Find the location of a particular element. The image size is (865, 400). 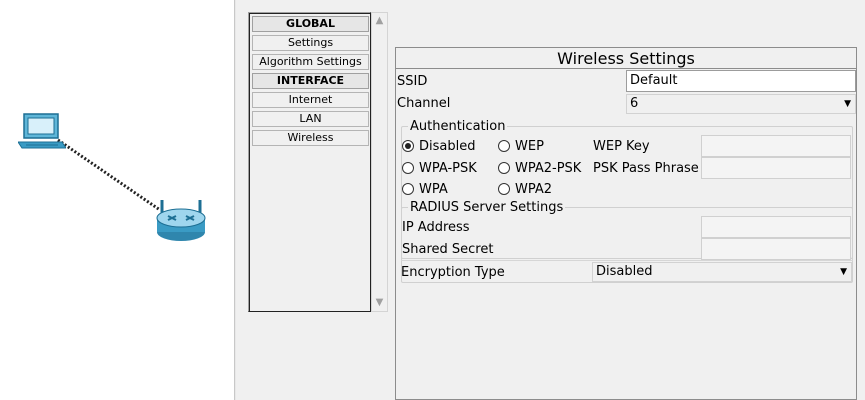

auth-disabled-radio: Disabled is located at coordinates (438, 147).